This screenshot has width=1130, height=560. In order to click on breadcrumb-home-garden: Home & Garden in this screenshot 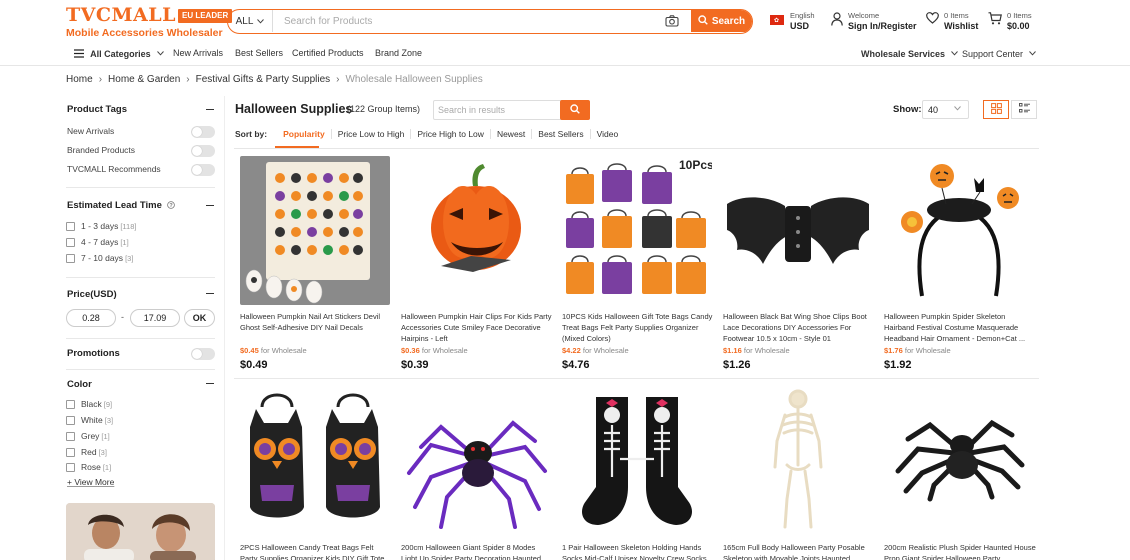, I will do `click(144, 79)`.